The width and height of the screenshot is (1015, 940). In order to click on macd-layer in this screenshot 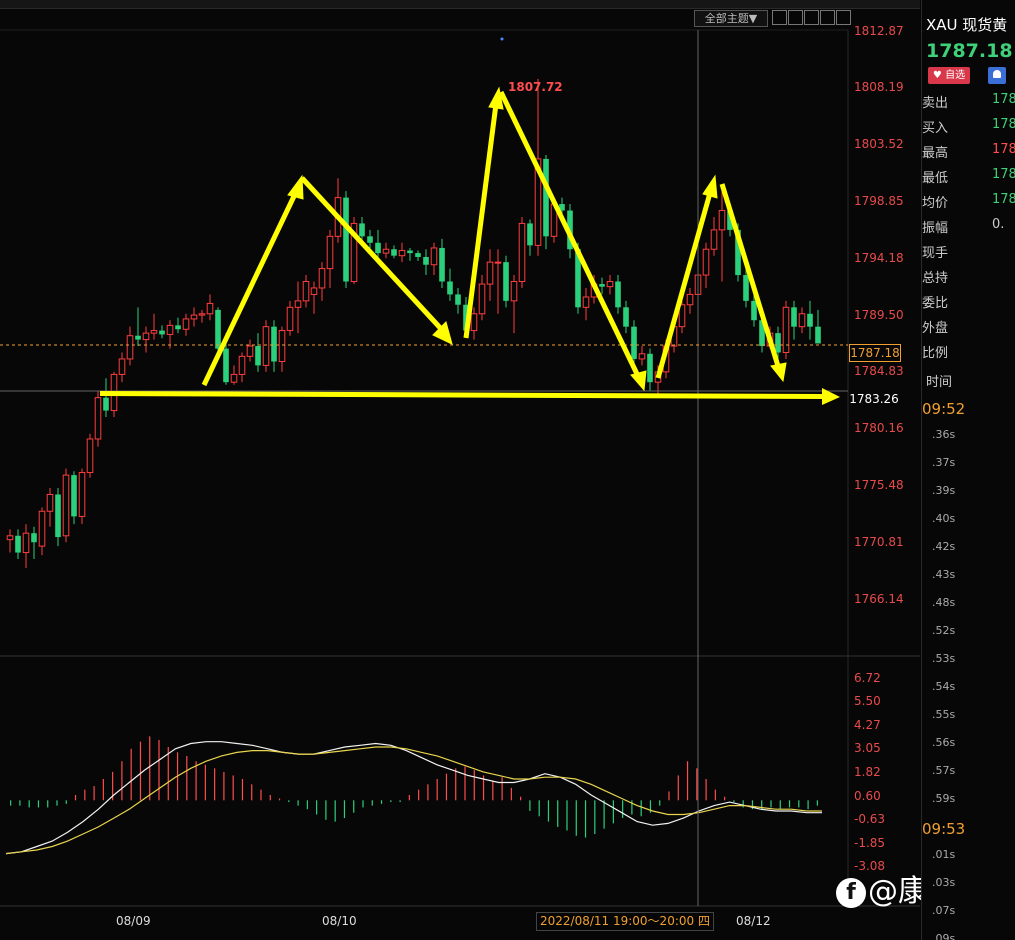, I will do `click(413, 795)`.